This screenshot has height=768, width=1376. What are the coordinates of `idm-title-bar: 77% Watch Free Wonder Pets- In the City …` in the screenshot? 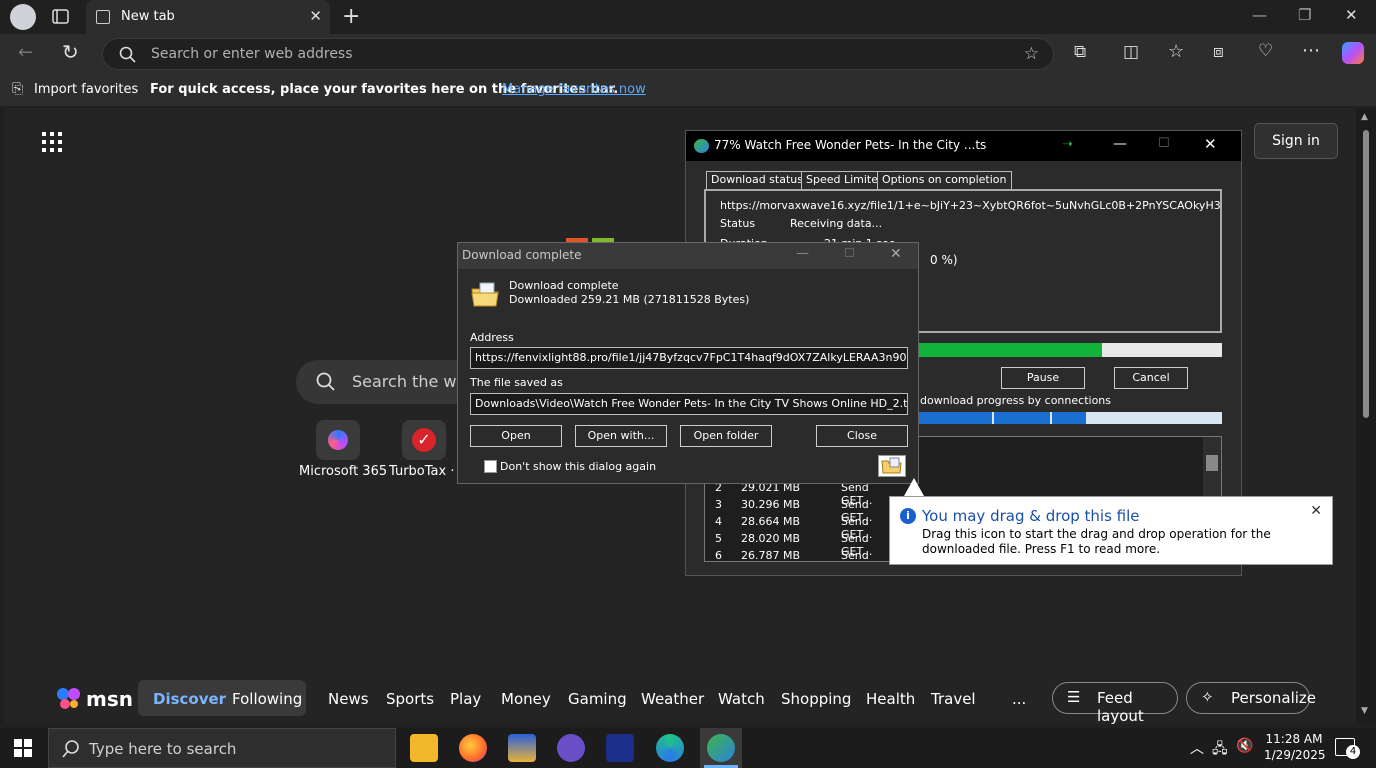 It's located at (963, 146).